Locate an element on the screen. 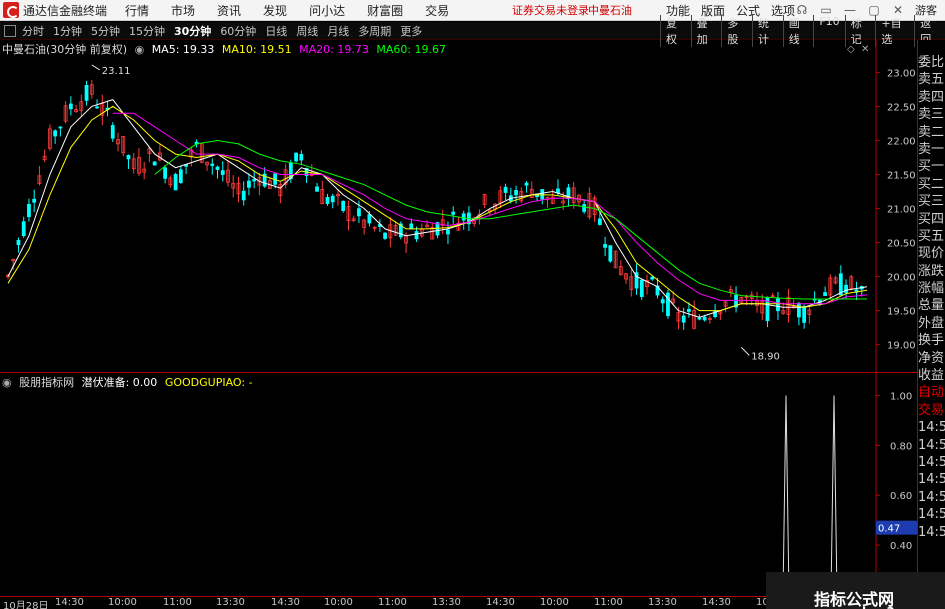 This screenshot has width=945, height=609. menu-discover: 发现 is located at coordinates (275, 10).